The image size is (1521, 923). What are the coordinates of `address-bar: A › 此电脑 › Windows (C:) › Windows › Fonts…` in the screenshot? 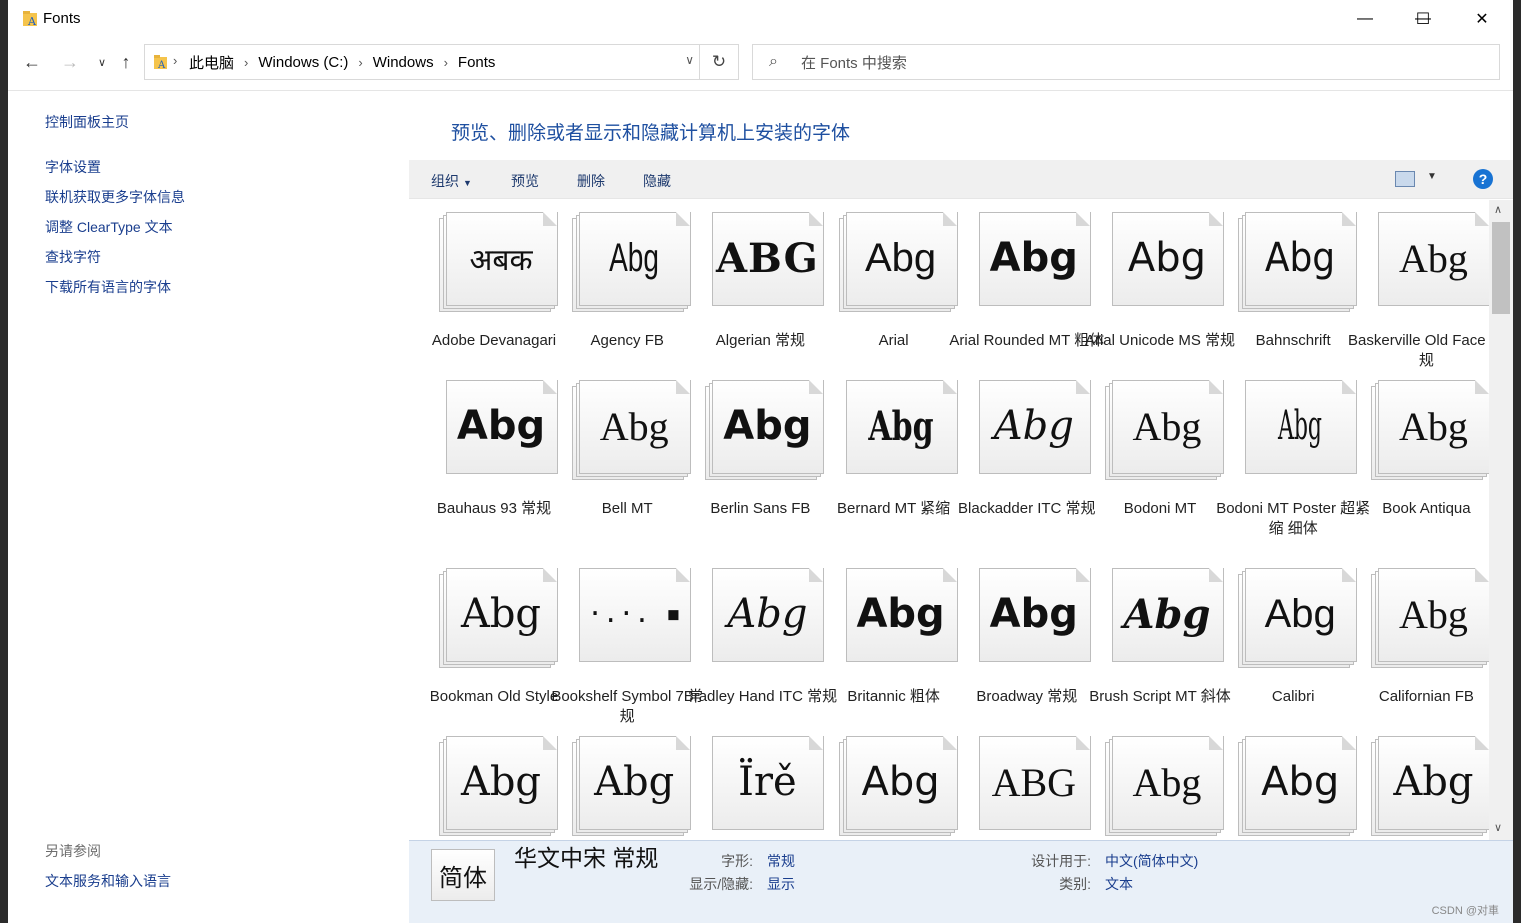 It's located at (441, 62).